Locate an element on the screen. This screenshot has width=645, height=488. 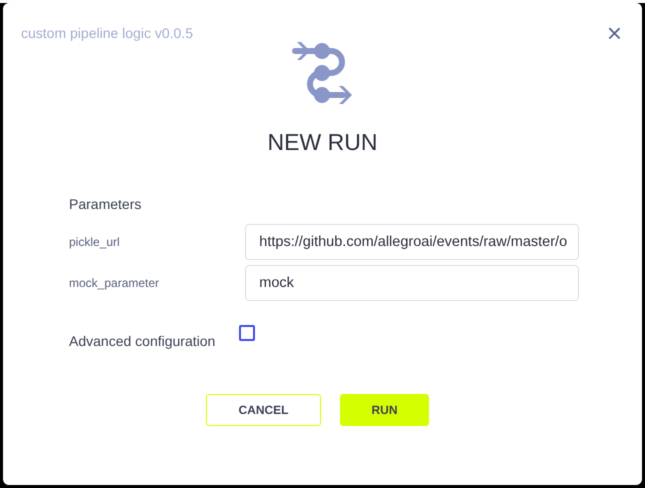
field-label: pickle_url is located at coordinates (95, 242).